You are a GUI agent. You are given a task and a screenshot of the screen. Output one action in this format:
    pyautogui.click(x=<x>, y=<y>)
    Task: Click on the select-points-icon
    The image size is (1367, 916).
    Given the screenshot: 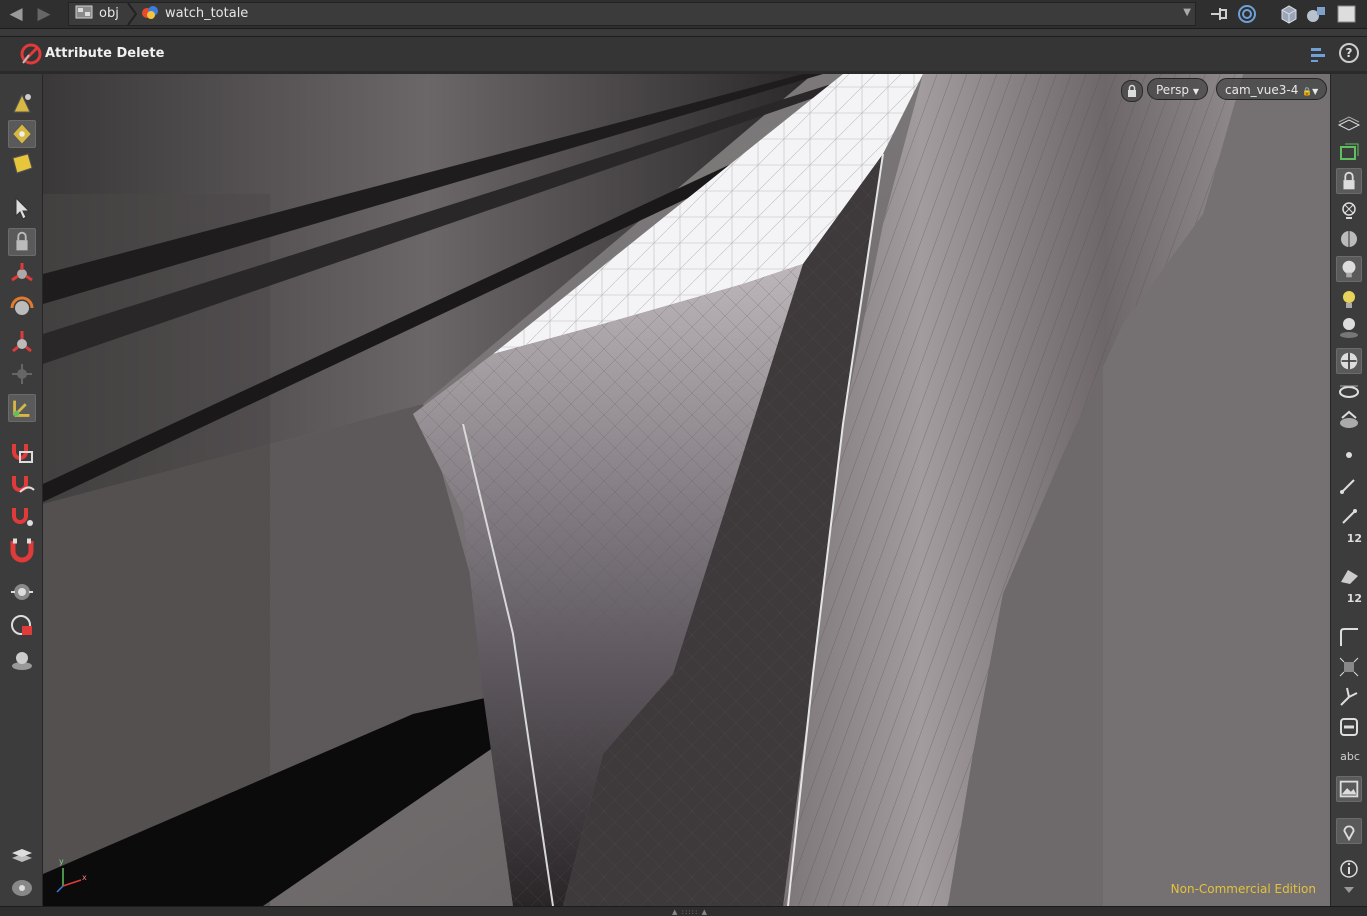 What is the action you would take?
    pyautogui.click(x=22, y=104)
    